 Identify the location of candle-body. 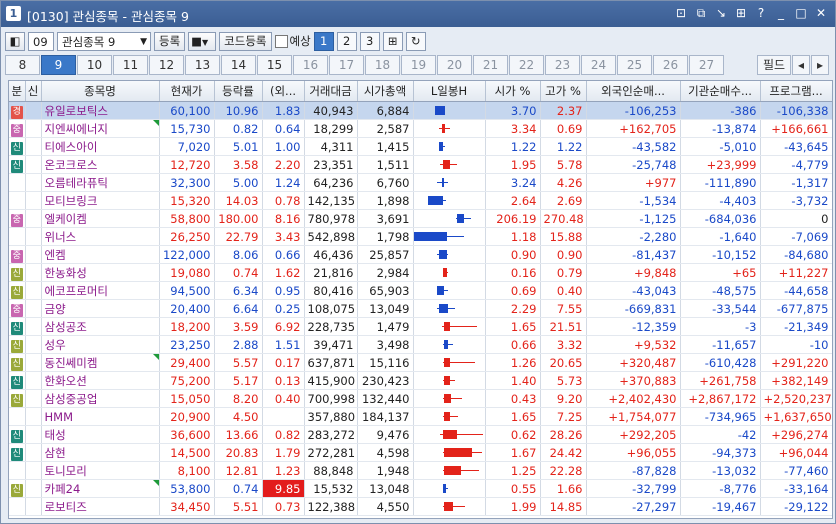
(440, 146).